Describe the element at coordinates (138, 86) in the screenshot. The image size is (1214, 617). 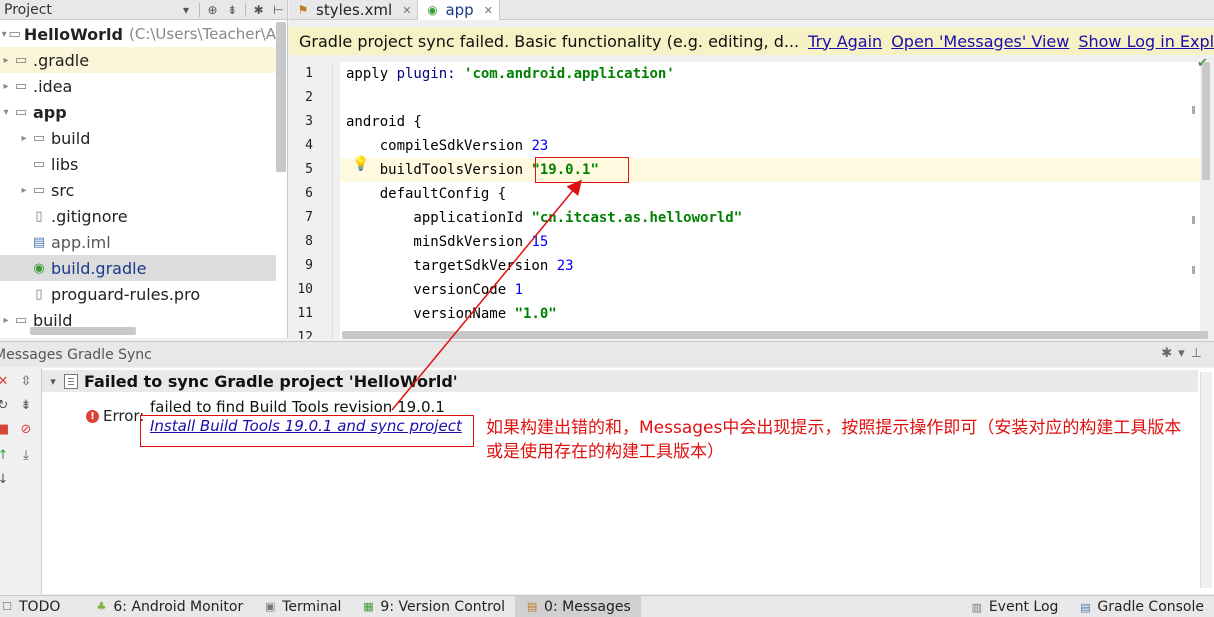
I see `tree-item-idea: ▸ ▭ .idea` at that location.